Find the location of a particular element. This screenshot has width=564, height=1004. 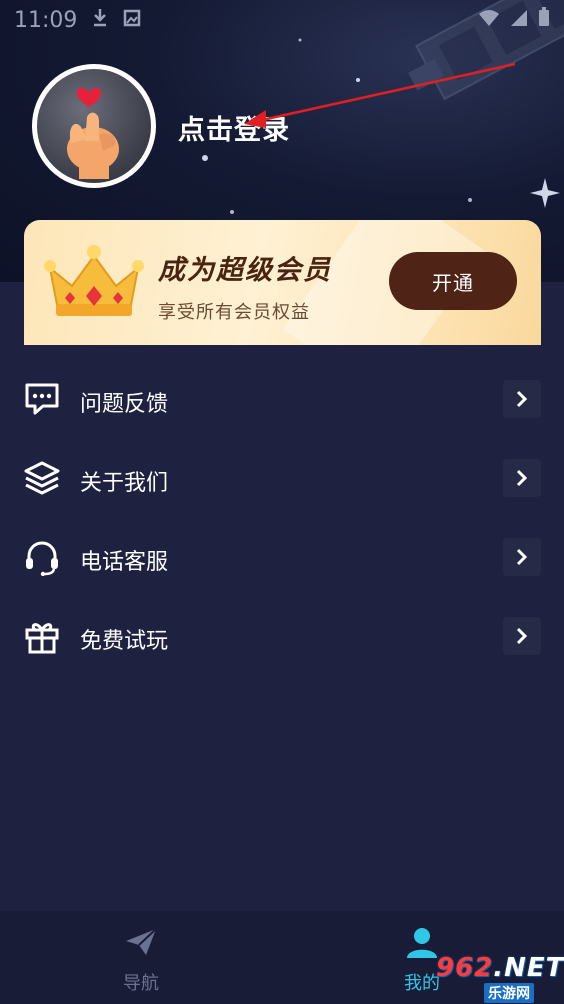

tab-navigation: 导航 is located at coordinates (141, 957).